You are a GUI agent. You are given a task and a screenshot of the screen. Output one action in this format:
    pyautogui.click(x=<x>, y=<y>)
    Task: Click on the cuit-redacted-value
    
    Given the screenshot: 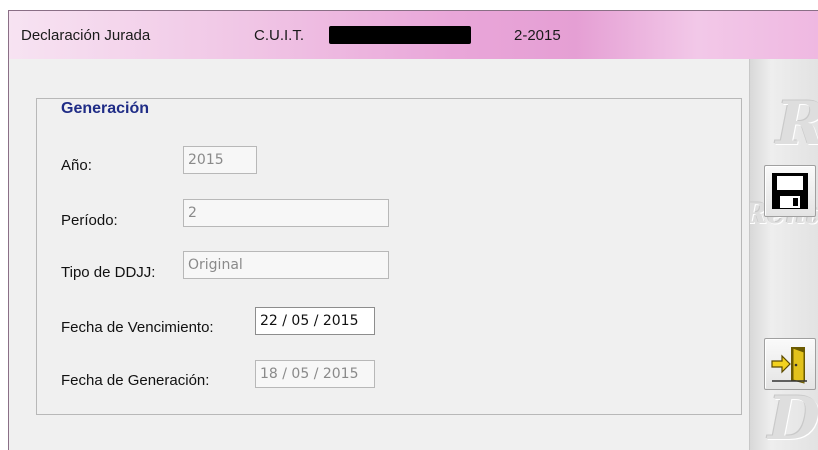 What is the action you would take?
    pyautogui.click(x=400, y=35)
    